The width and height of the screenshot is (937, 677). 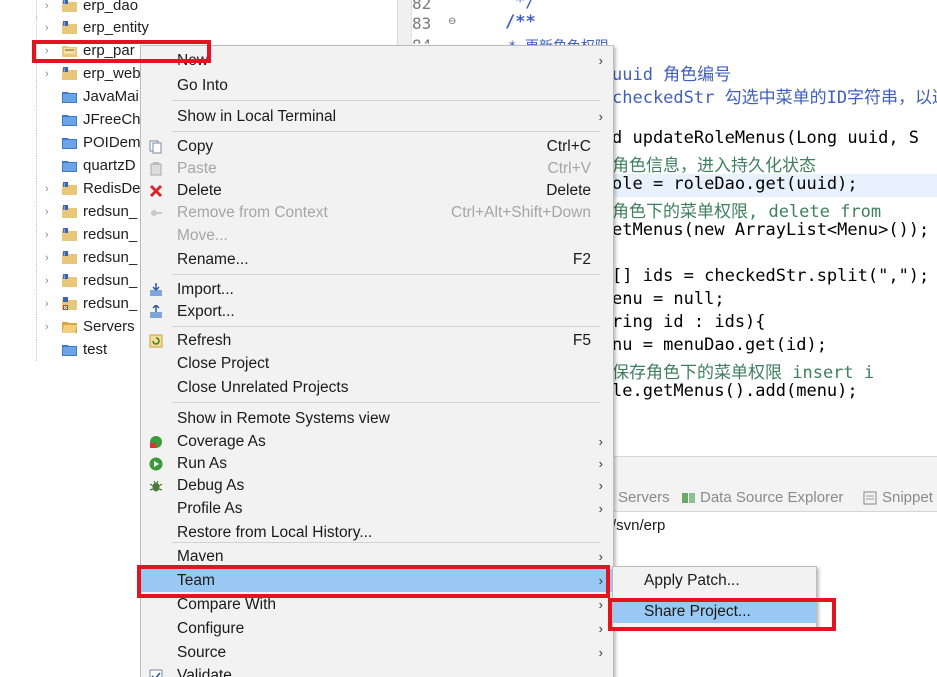 What do you see at coordinates (111, 7) in the screenshot?
I see `tree-item-label: erp_dao` at bounding box center [111, 7].